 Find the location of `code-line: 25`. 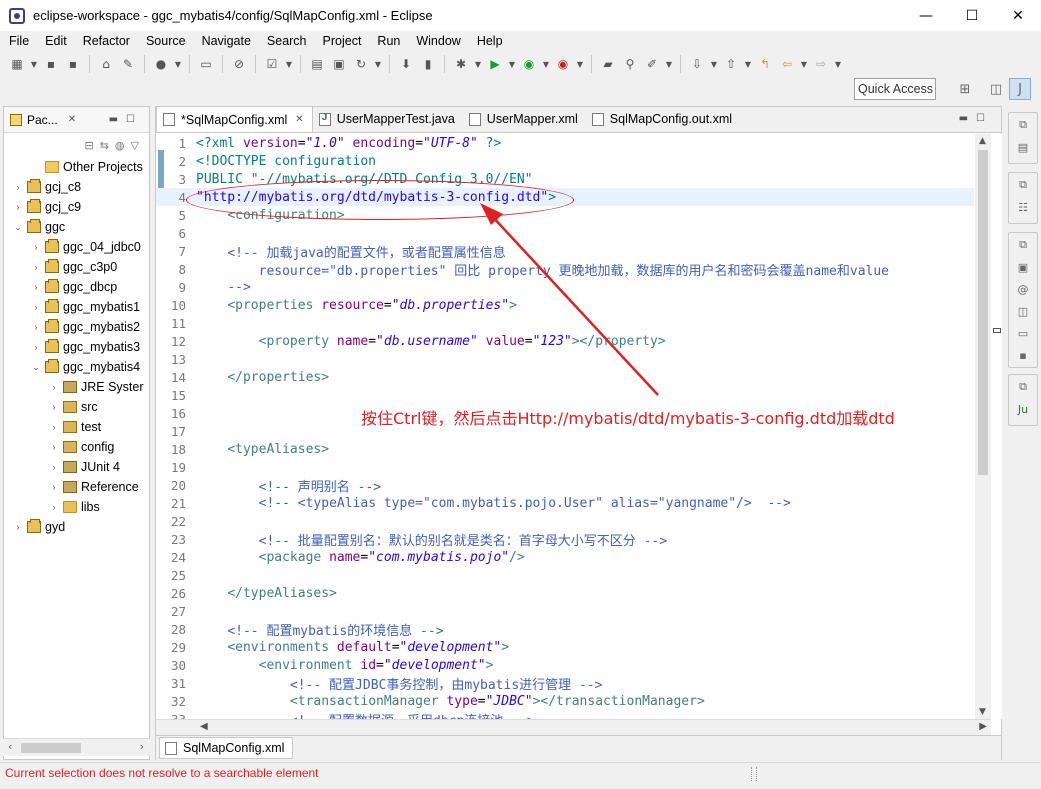

code-line: 25 is located at coordinates (565, 575).